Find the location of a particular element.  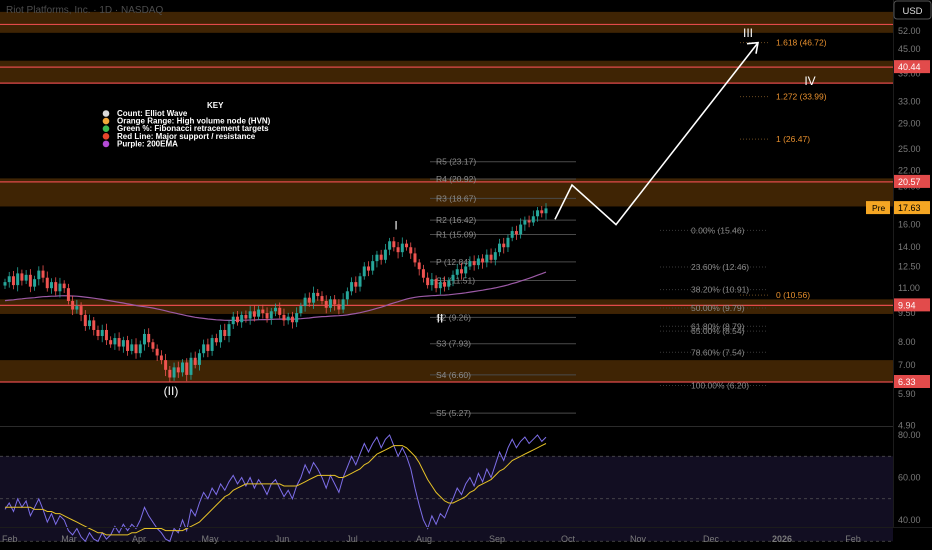

fib-label: 0.00% (15.46) is located at coordinates (718, 230).